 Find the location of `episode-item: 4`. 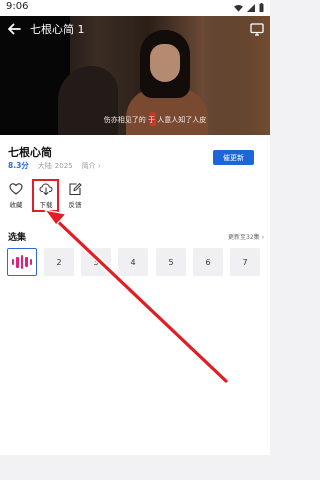

episode-item: 4 is located at coordinates (133, 262).